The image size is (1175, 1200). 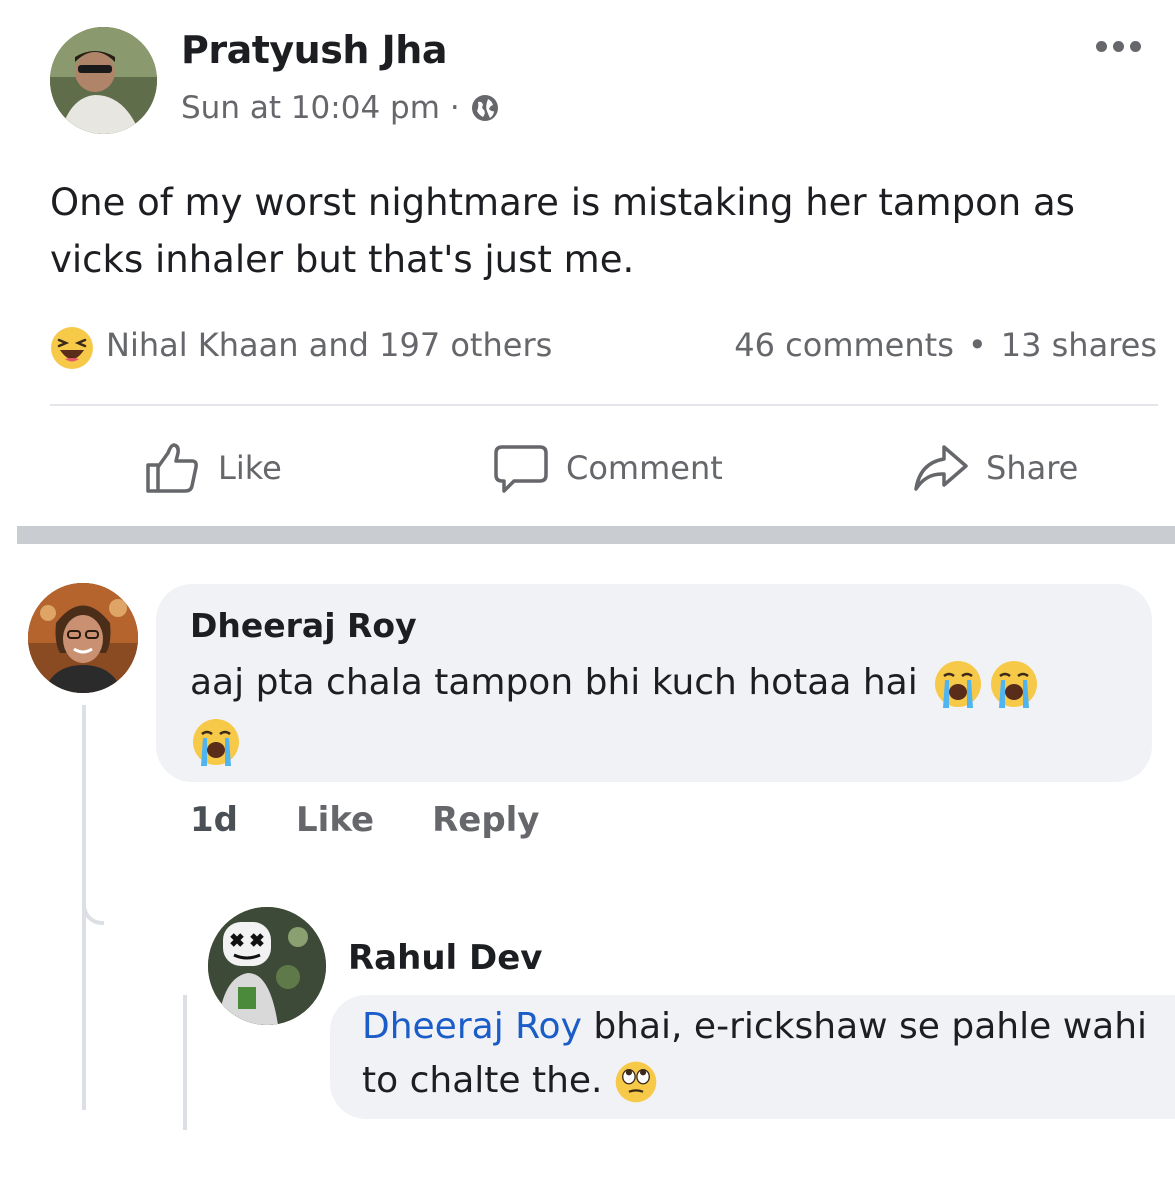 What do you see at coordinates (72, 348) in the screenshot?
I see `haha-emoji-icon` at bounding box center [72, 348].